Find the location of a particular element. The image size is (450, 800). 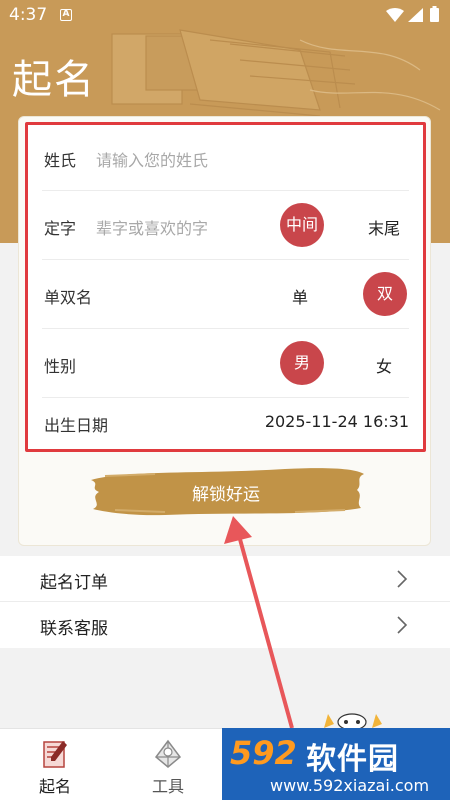

status-bar: 4:37 A is located at coordinates (225, 15).